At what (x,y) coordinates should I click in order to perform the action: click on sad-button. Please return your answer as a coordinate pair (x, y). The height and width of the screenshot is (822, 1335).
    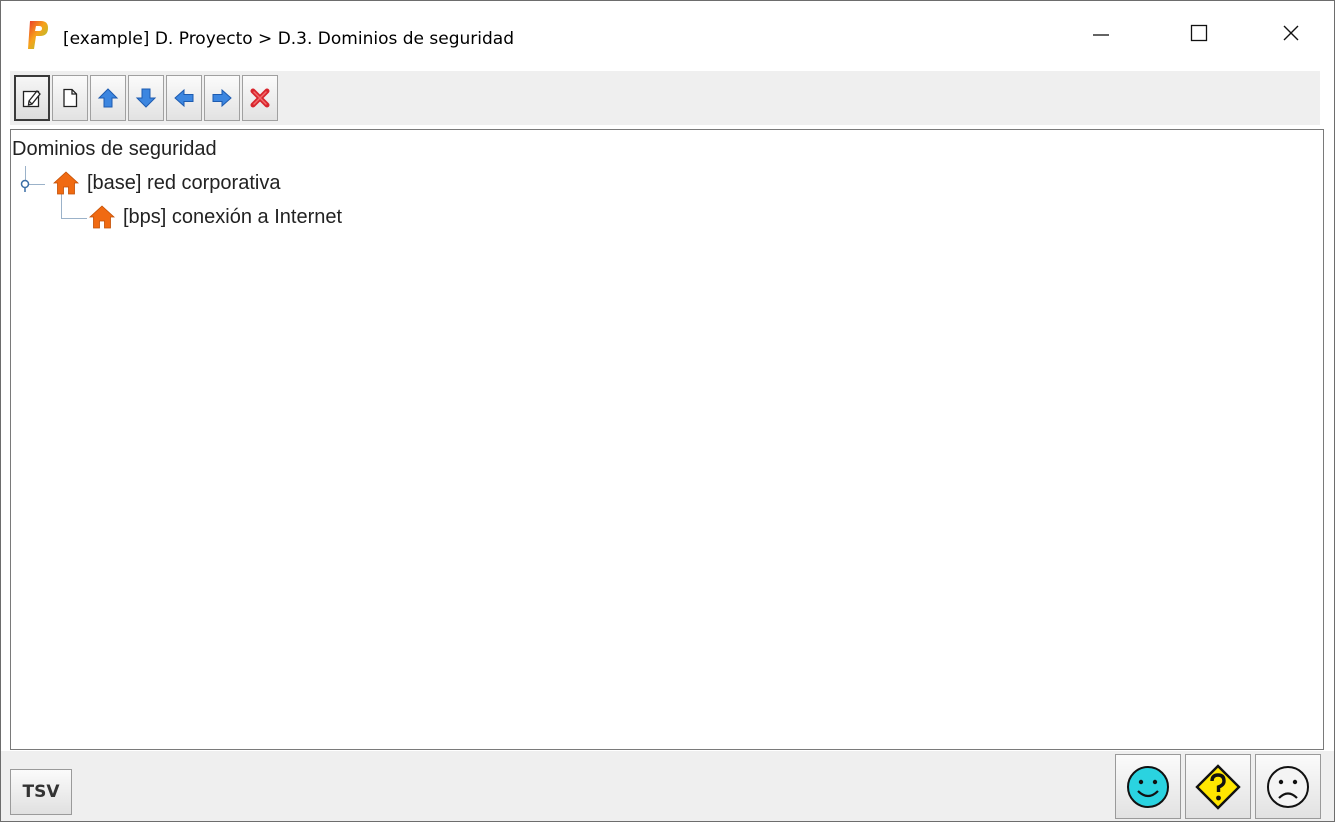
    Looking at the image, I should click on (1288, 786).